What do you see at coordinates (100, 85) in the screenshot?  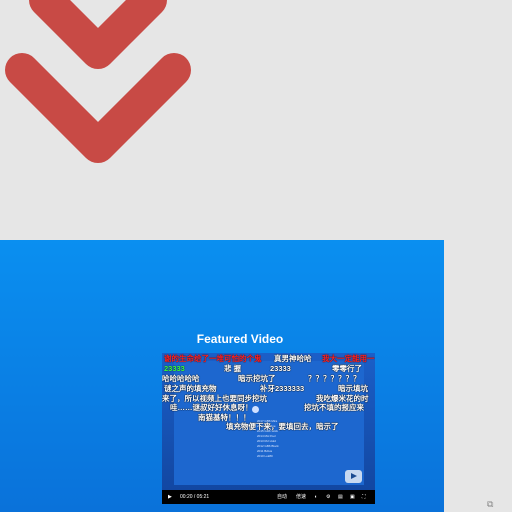 I see `double-chevron-down-icon` at bounding box center [100, 85].